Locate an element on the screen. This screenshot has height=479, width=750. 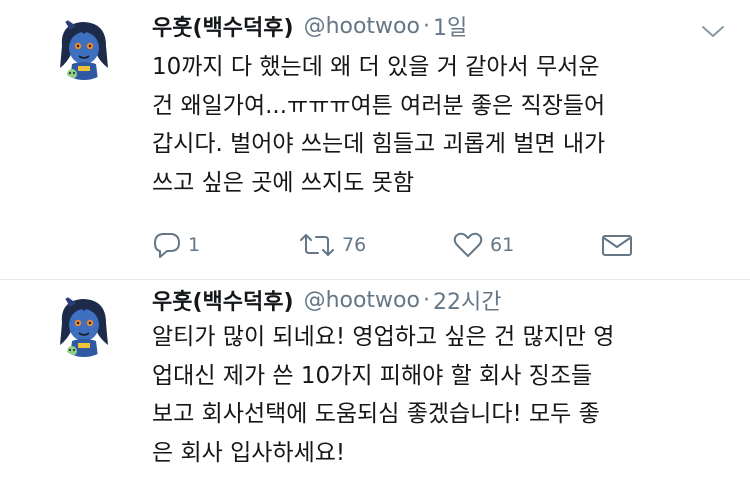
tweet-header: 우훗(백수덕후) @hootwoo · 22시간 is located at coordinates (326, 300).